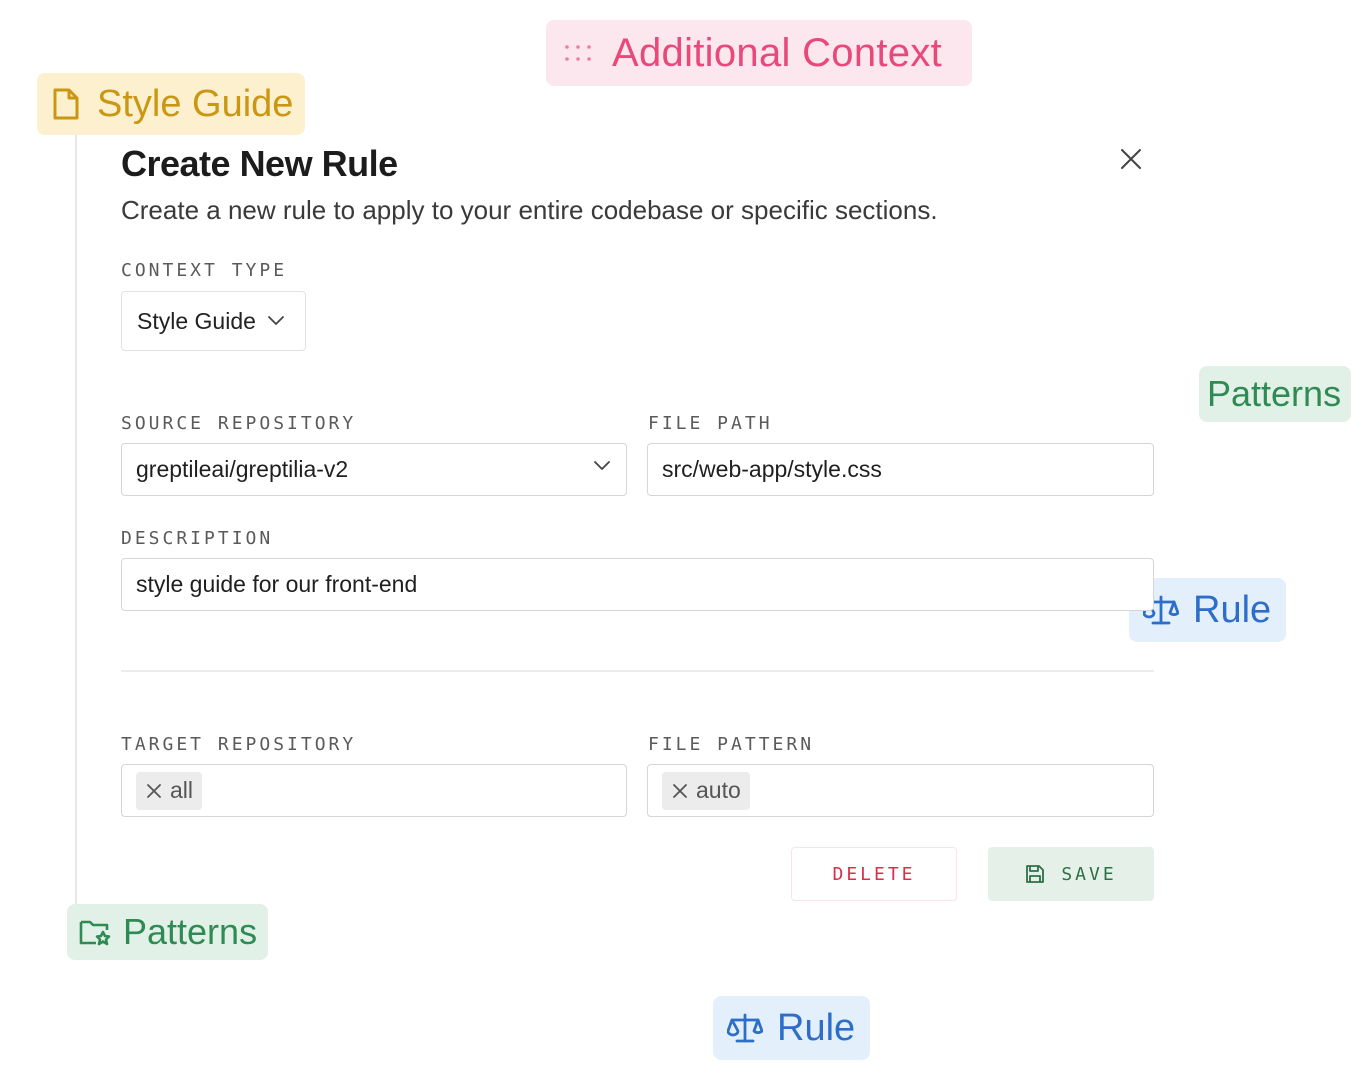 Image resolution: width=1369 pixels, height=1080 pixels. Describe the element at coordinates (182, 790) in the screenshot. I see `tag-label: all` at that location.